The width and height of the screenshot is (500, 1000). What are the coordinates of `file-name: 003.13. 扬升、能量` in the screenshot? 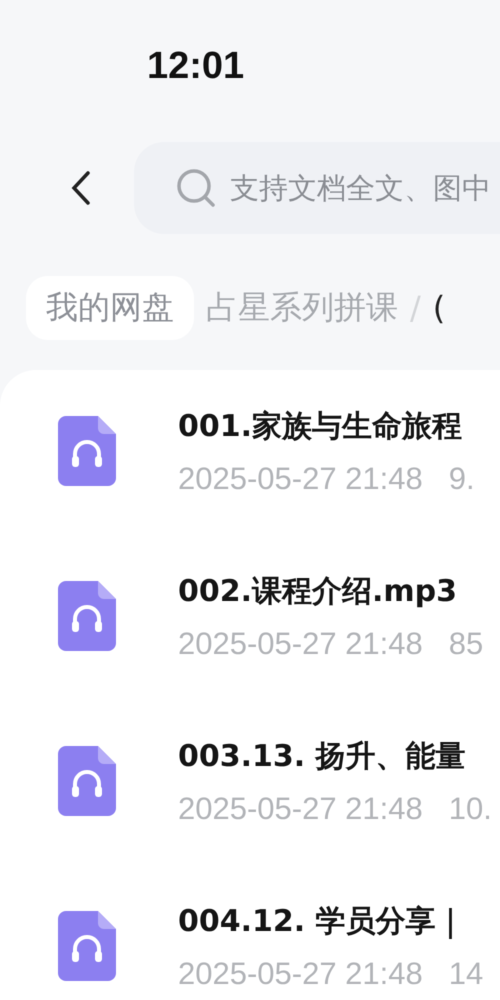 It's located at (335, 756).